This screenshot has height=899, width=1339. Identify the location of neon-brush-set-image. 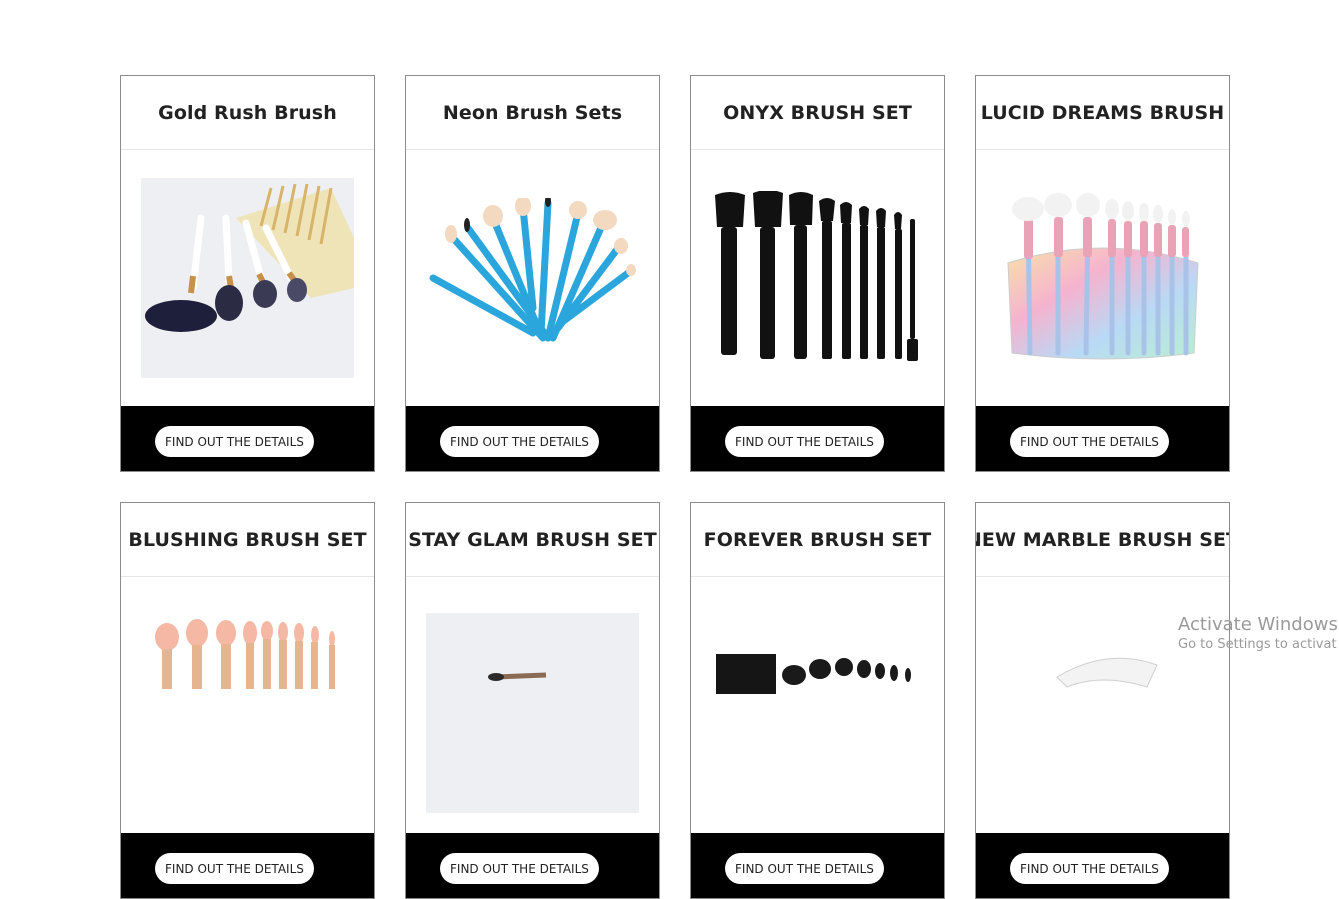
(532, 278).